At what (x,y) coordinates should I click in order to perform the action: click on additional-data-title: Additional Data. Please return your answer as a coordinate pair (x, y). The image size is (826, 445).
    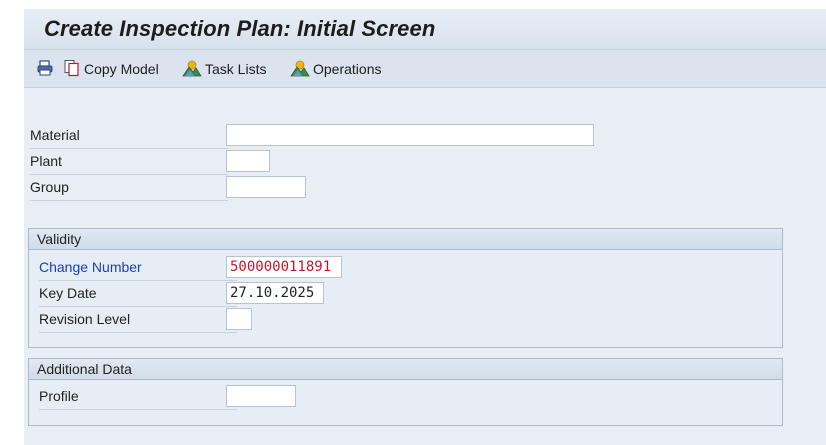
    Looking at the image, I should click on (84, 369).